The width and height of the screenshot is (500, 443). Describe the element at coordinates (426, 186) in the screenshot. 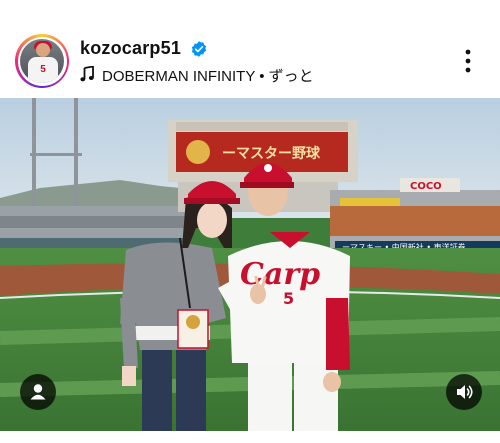

I see `stand-sign-text: COCO` at that location.